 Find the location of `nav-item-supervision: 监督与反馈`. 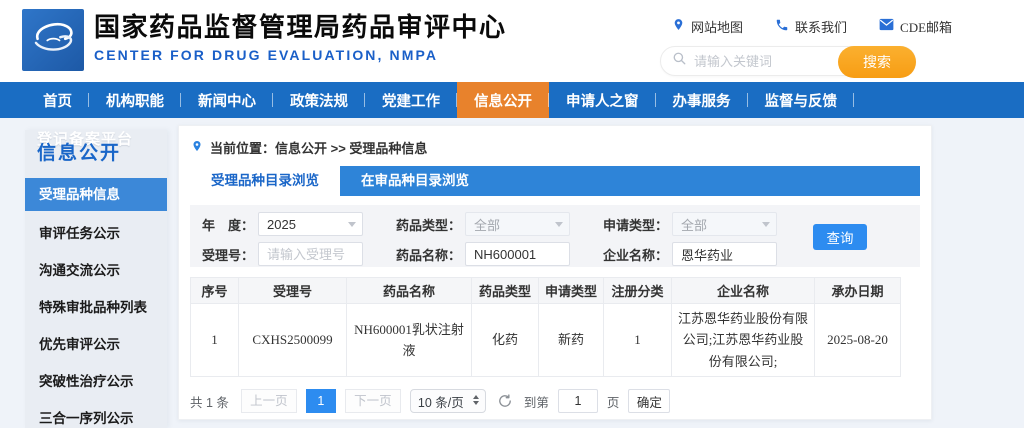

nav-item-supervision: 监督与反馈 is located at coordinates (801, 100).